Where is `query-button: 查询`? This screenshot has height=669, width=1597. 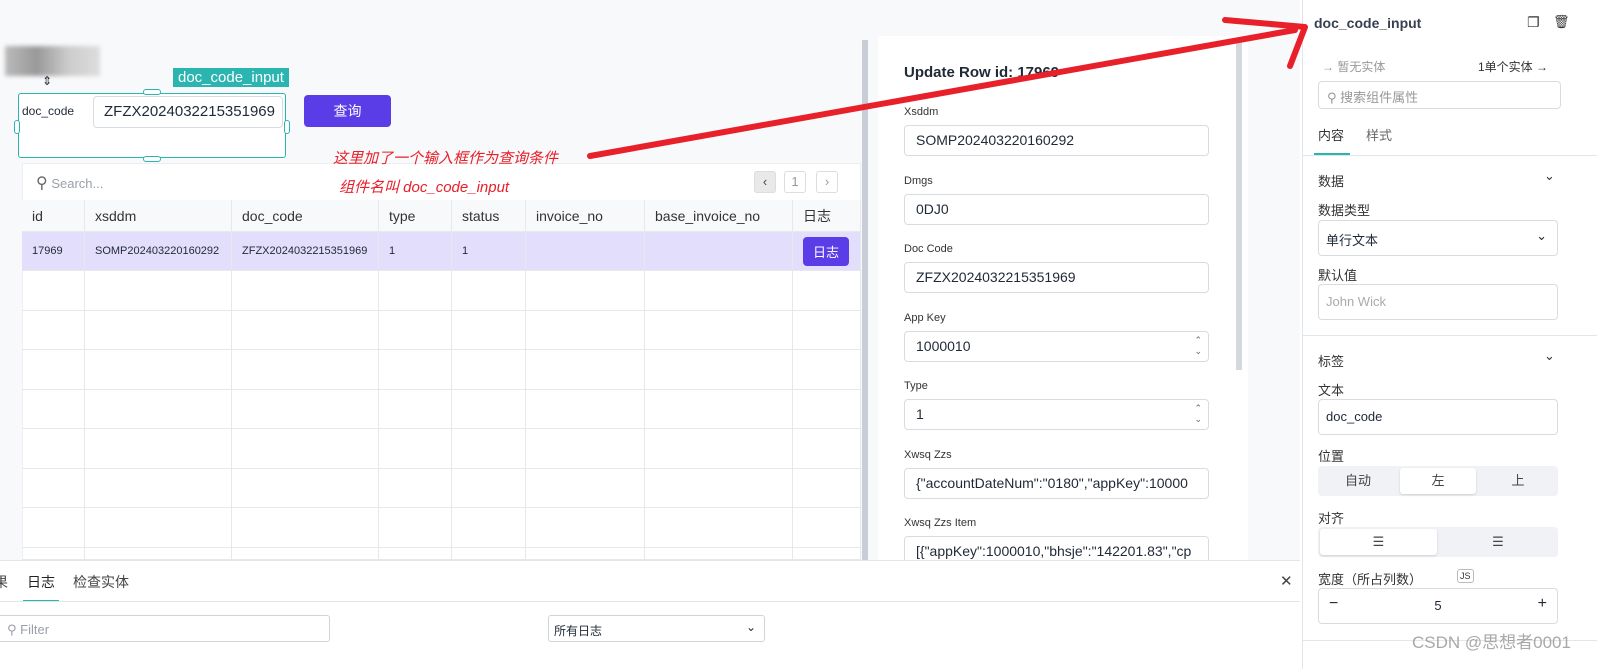 query-button: 查询 is located at coordinates (347, 111).